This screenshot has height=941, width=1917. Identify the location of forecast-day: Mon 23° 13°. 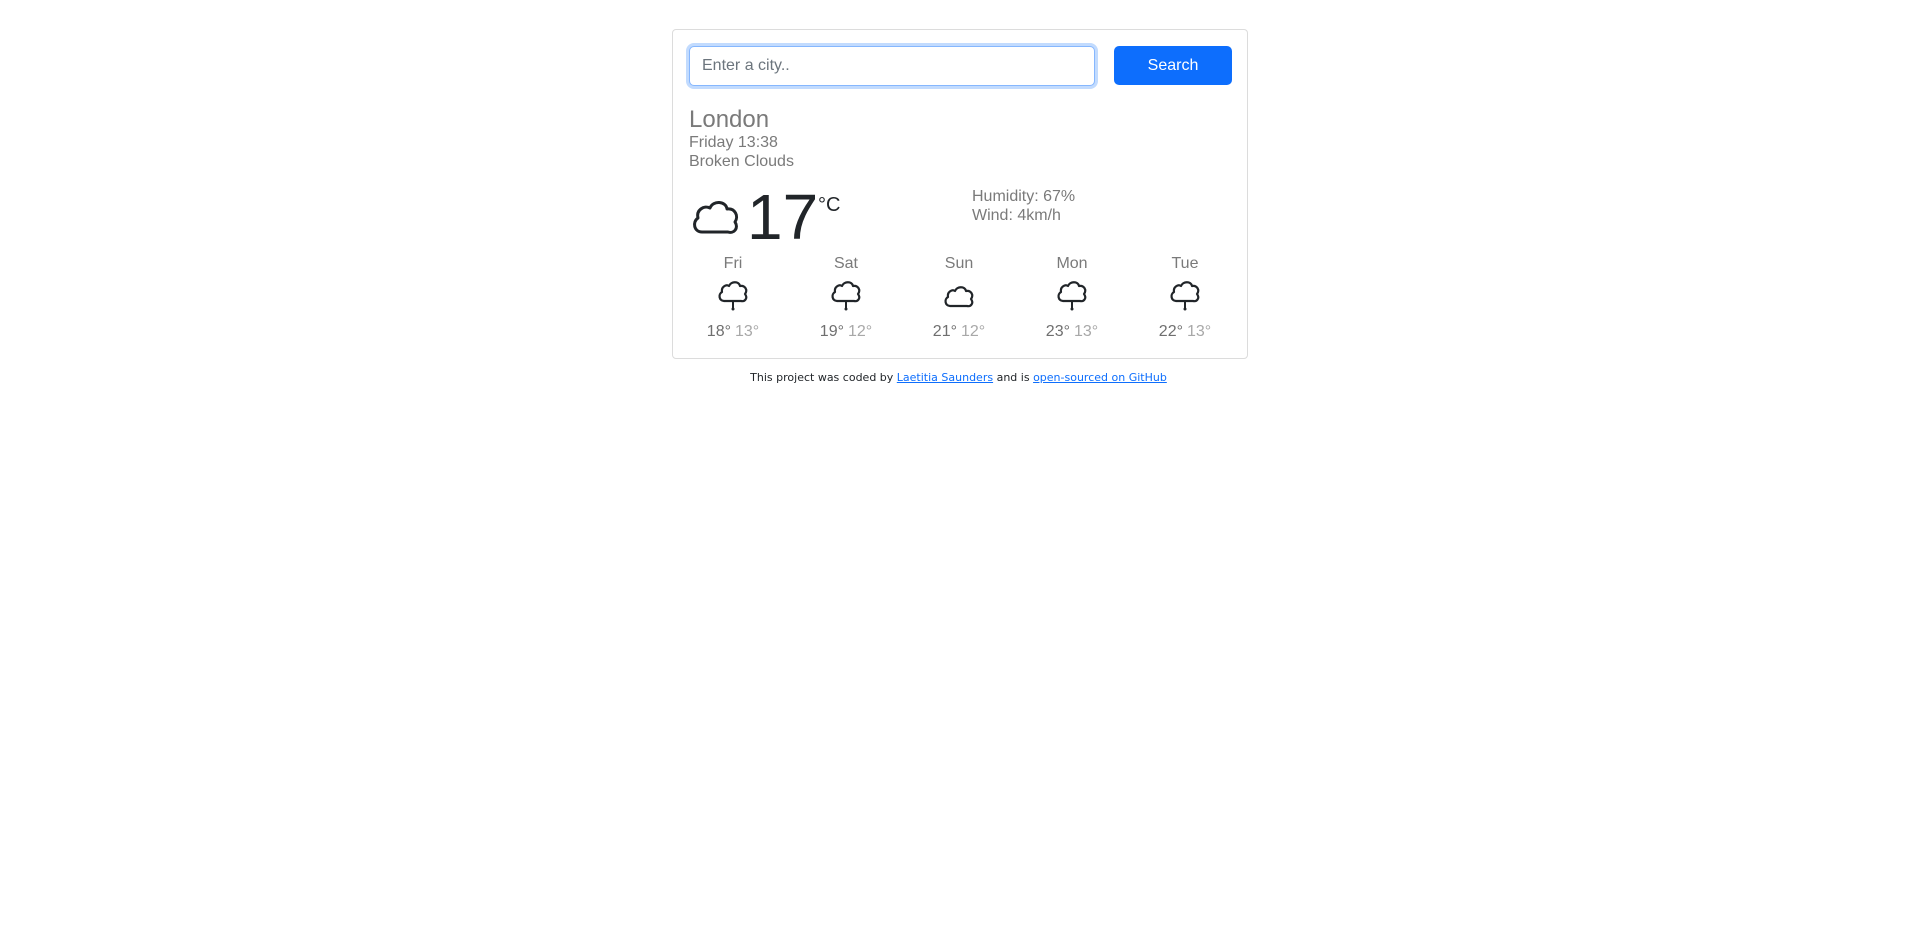
(1072, 297).